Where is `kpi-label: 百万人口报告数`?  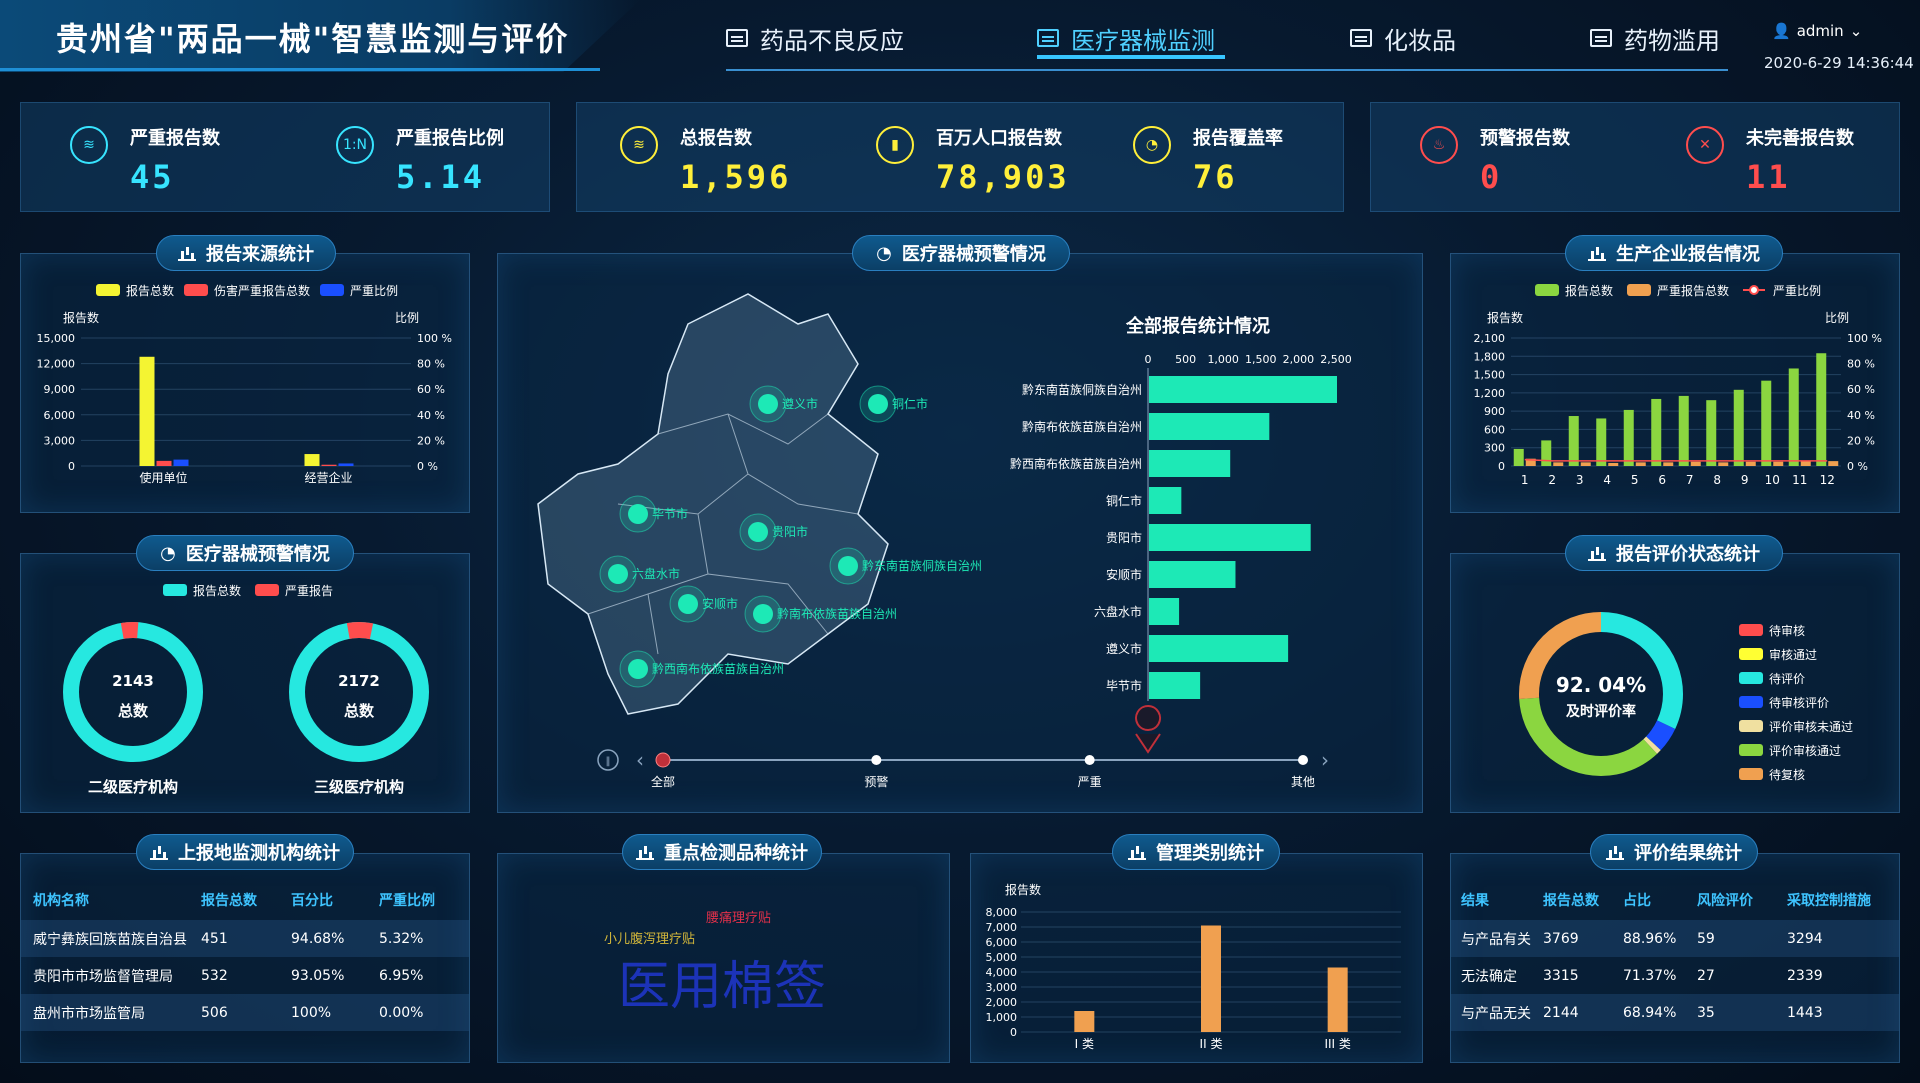
kpi-label: 百万人口报告数 is located at coordinates (999, 138).